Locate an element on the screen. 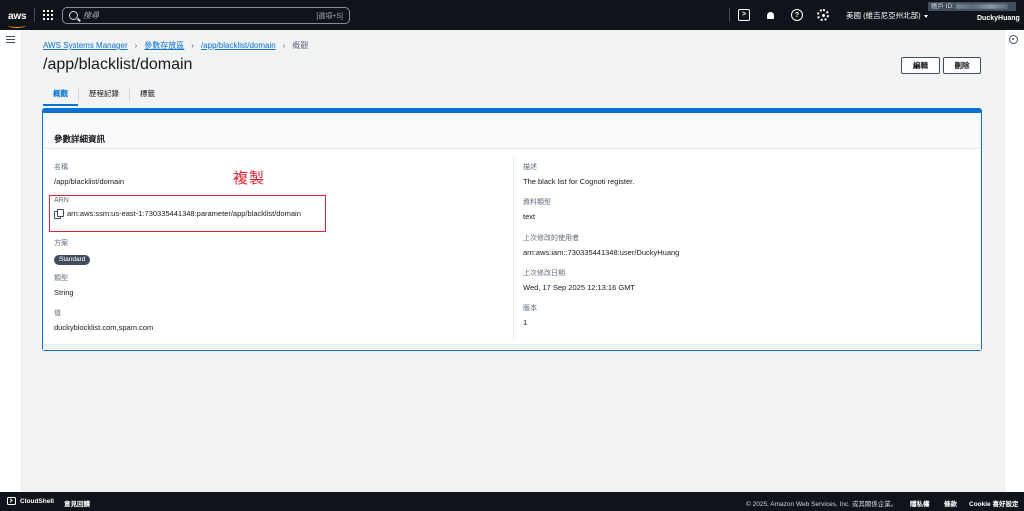  field-label: 方案 is located at coordinates (61, 243).